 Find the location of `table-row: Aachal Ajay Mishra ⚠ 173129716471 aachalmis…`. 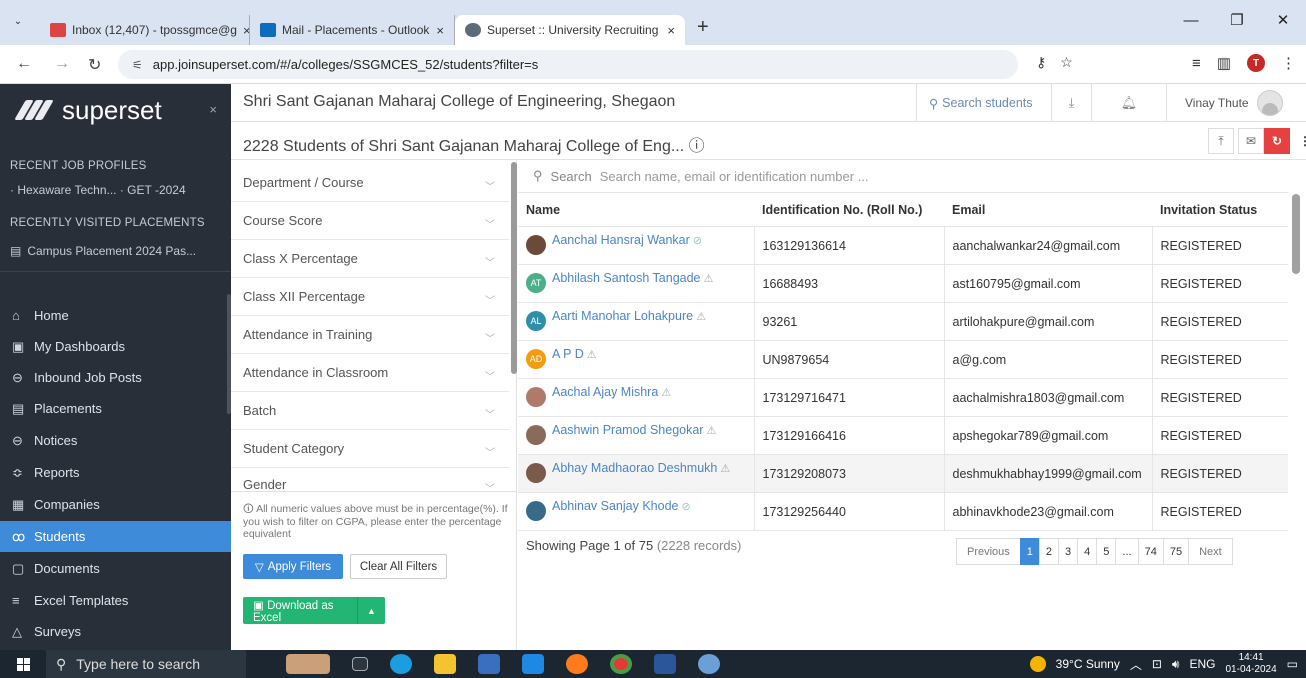

table-row: Aachal Ajay Mishra ⚠ 173129716471 aachalmis… is located at coordinates (903, 397).